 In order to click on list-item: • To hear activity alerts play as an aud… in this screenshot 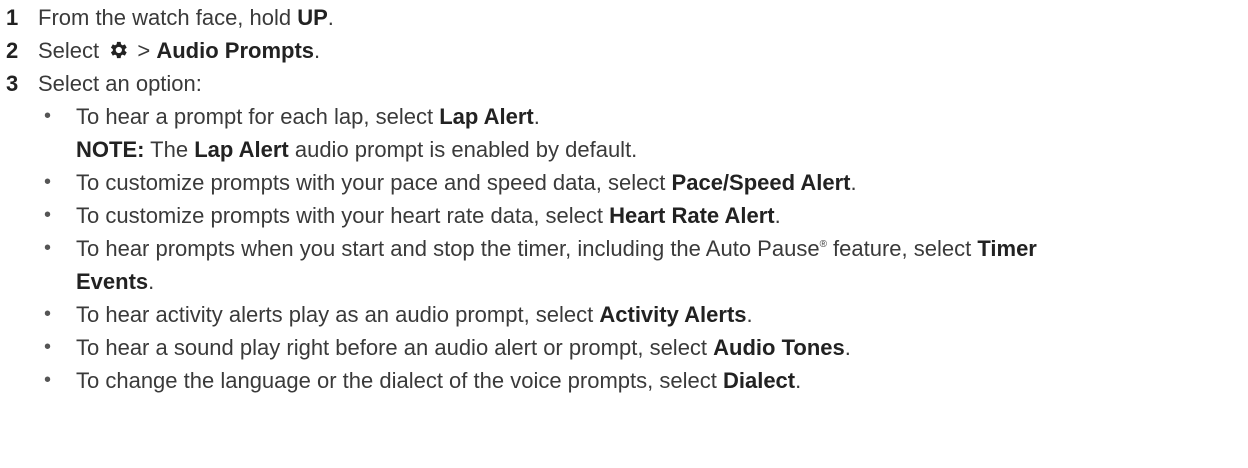, I will do `click(624, 314)`.